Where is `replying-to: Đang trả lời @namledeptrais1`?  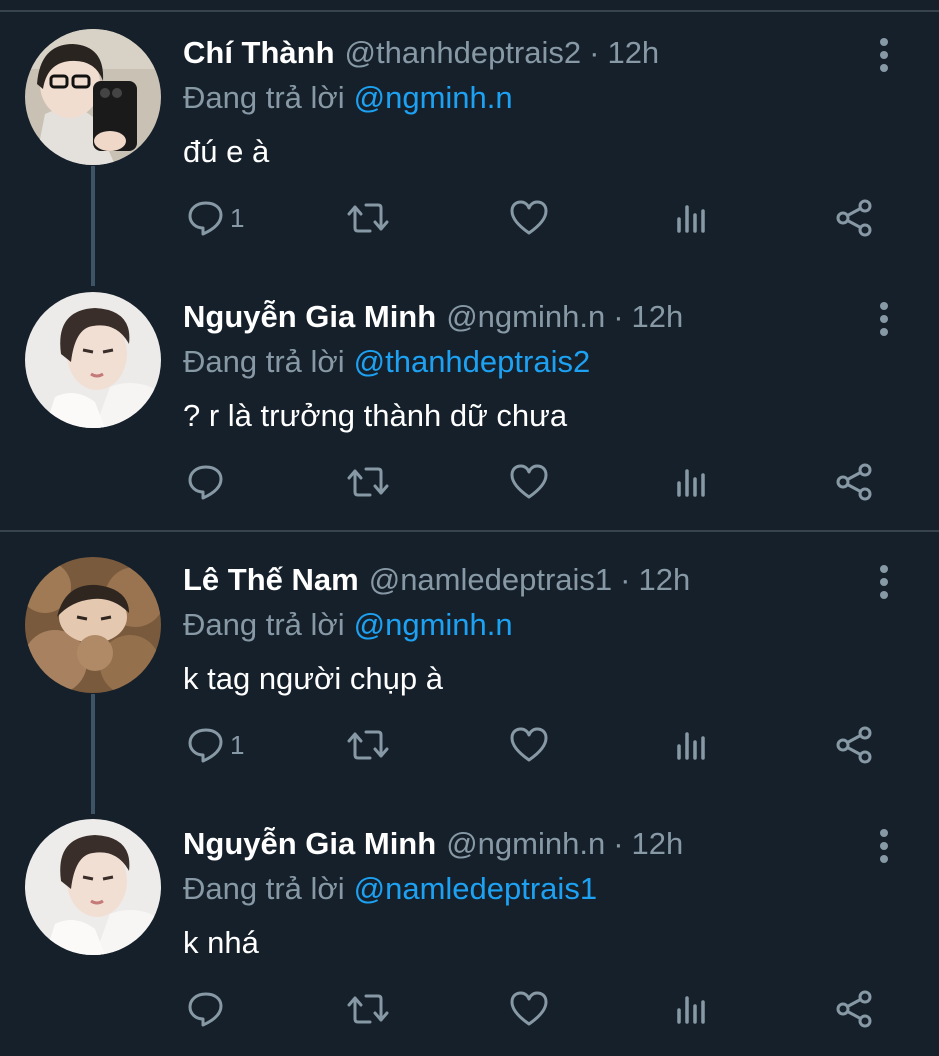 replying-to: Đang trả lời @namledeptrais1 is located at coordinates (390, 889).